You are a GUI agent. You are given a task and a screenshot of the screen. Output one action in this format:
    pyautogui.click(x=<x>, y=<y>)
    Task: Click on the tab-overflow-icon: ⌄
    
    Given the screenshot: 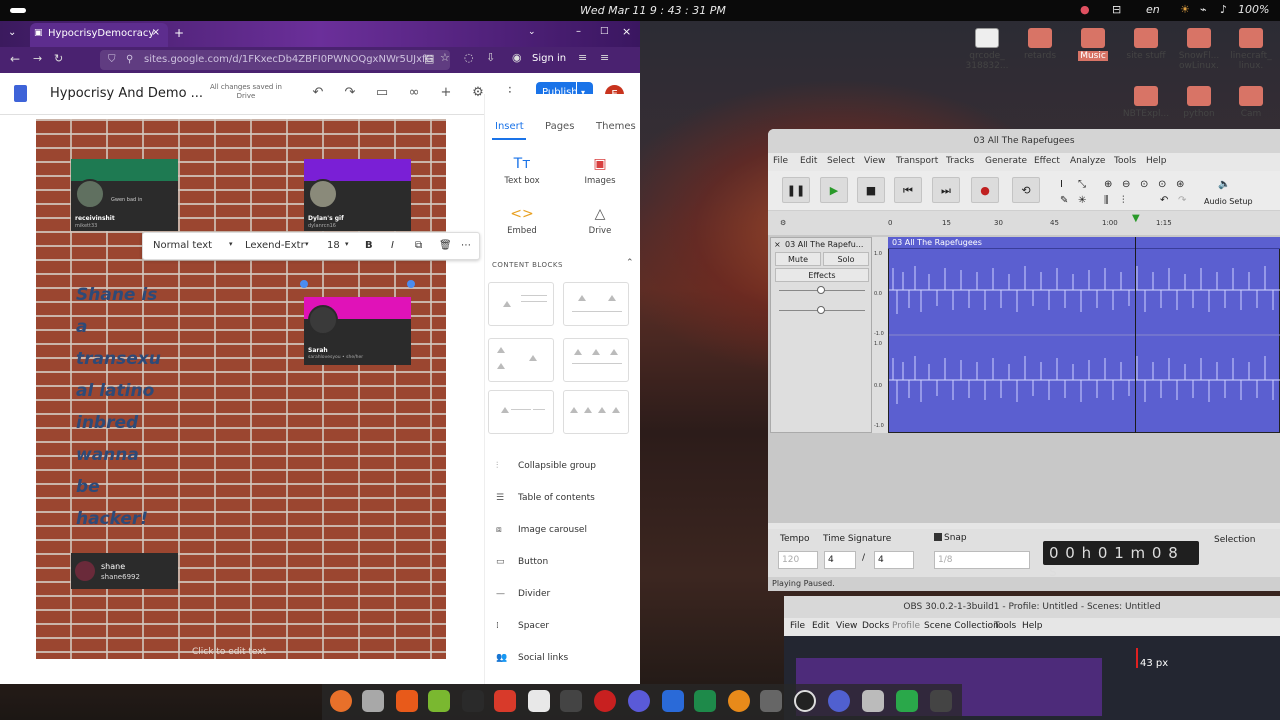 What is the action you would take?
    pyautogui.click(x=532, y=32)
    